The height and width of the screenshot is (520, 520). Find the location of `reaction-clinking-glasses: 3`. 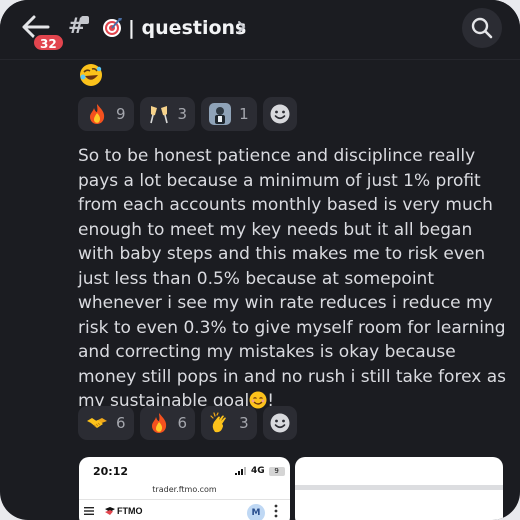

reaction-clinking-glasses: 3 is located at coordinates (167, 114).